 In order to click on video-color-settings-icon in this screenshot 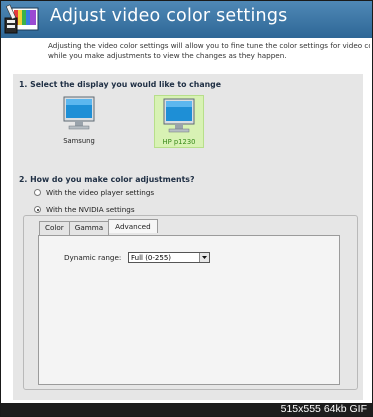, I will do `click(21, 19)`.